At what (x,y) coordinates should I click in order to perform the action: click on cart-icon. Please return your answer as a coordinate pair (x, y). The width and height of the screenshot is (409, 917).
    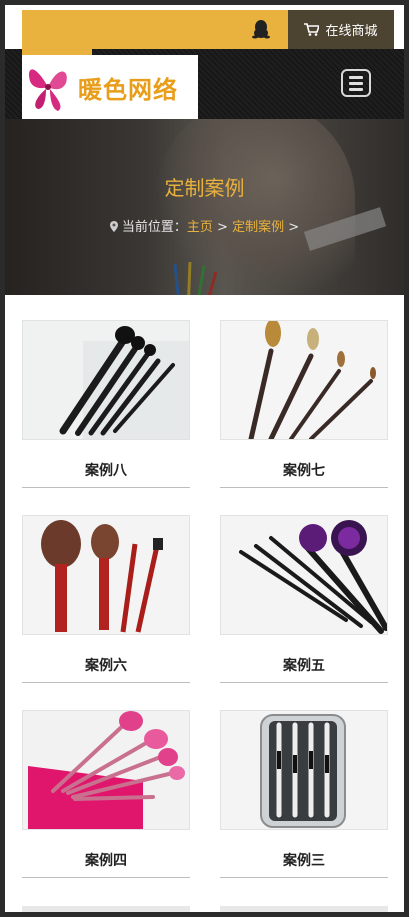
    Looking at the image, I should click on (312, 29).